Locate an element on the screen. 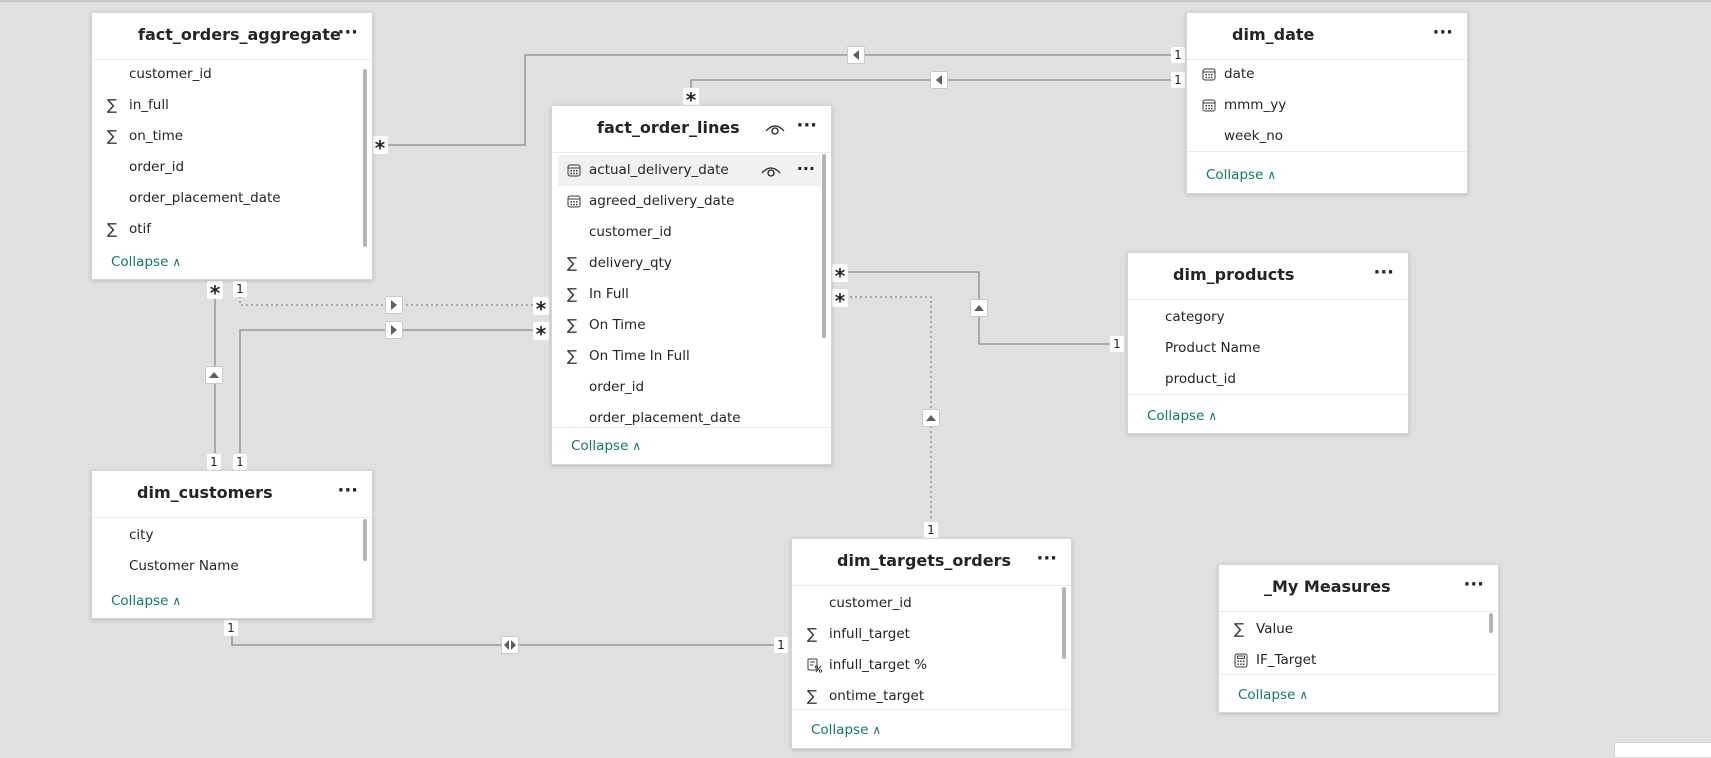 This screenshot has height=758, width=1711. chevron-up-icon: ∧ is located at coordinates (1213, 416).